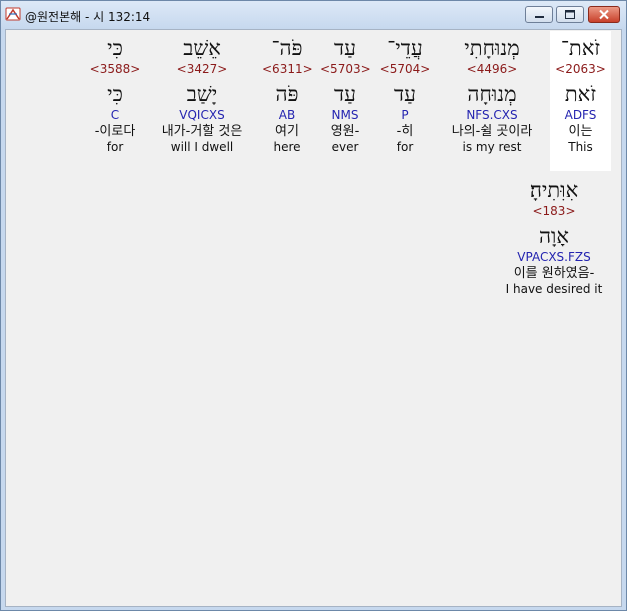 This screenshot has width=627, height=611. I want to click on hebrew-lemma: יָשַׁב, so click(202, 94).